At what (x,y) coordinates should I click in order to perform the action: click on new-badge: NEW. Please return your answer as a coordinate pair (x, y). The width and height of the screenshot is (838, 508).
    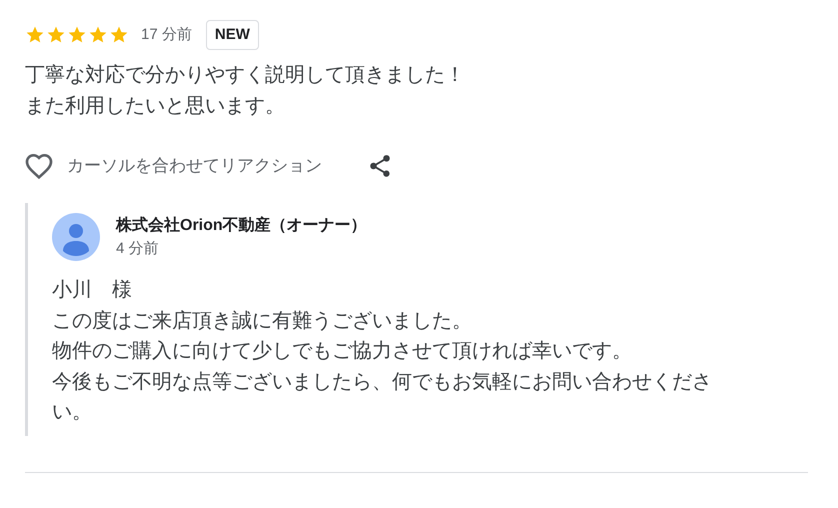
    Looking at the image, I should click on (232, 35).